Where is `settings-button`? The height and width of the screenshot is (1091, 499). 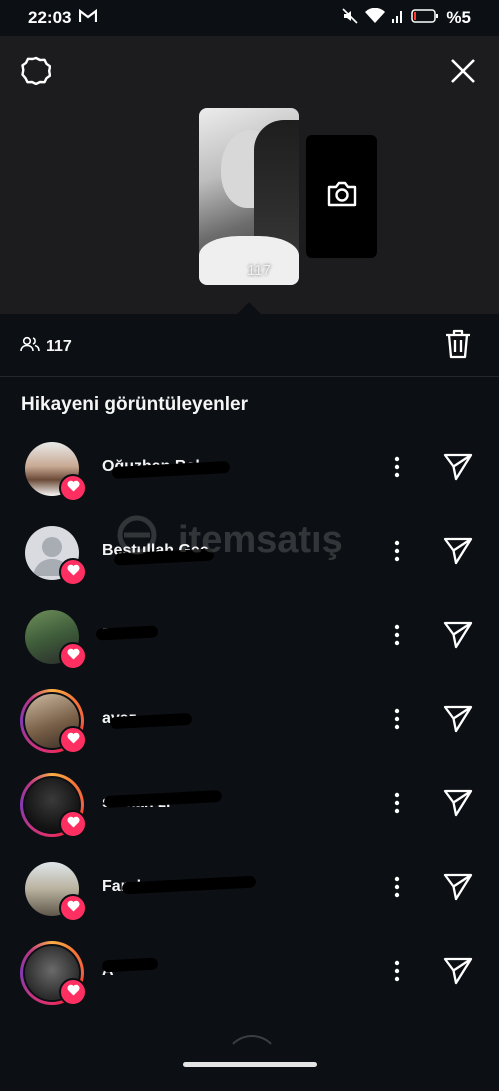
settings-button is located at coordinates (36, 72).